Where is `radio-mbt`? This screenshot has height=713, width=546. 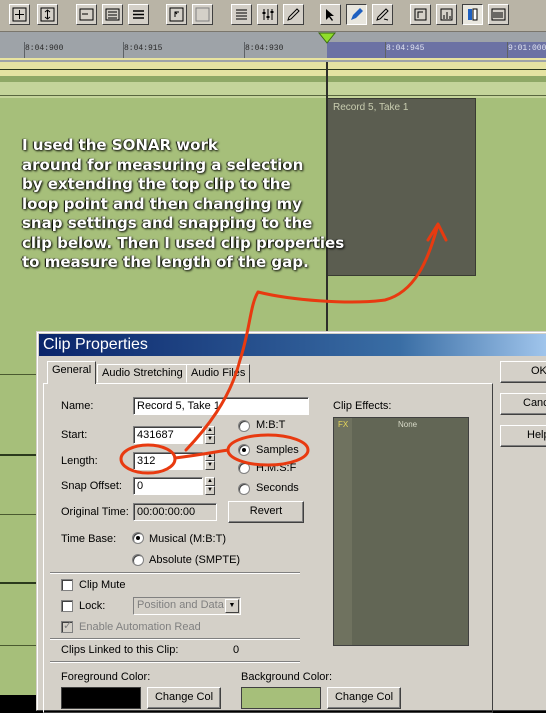
radio-mbt is located at coordinates (244, 426).